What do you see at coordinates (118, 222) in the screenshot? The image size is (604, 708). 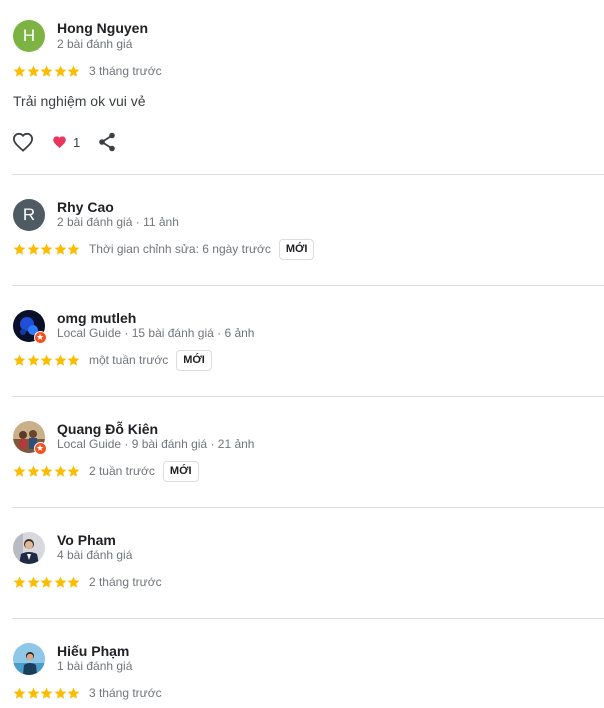 I see `reviewer-meta: 2 bài đánh giá · 11 ảnh` at bounding box center [118, 222].